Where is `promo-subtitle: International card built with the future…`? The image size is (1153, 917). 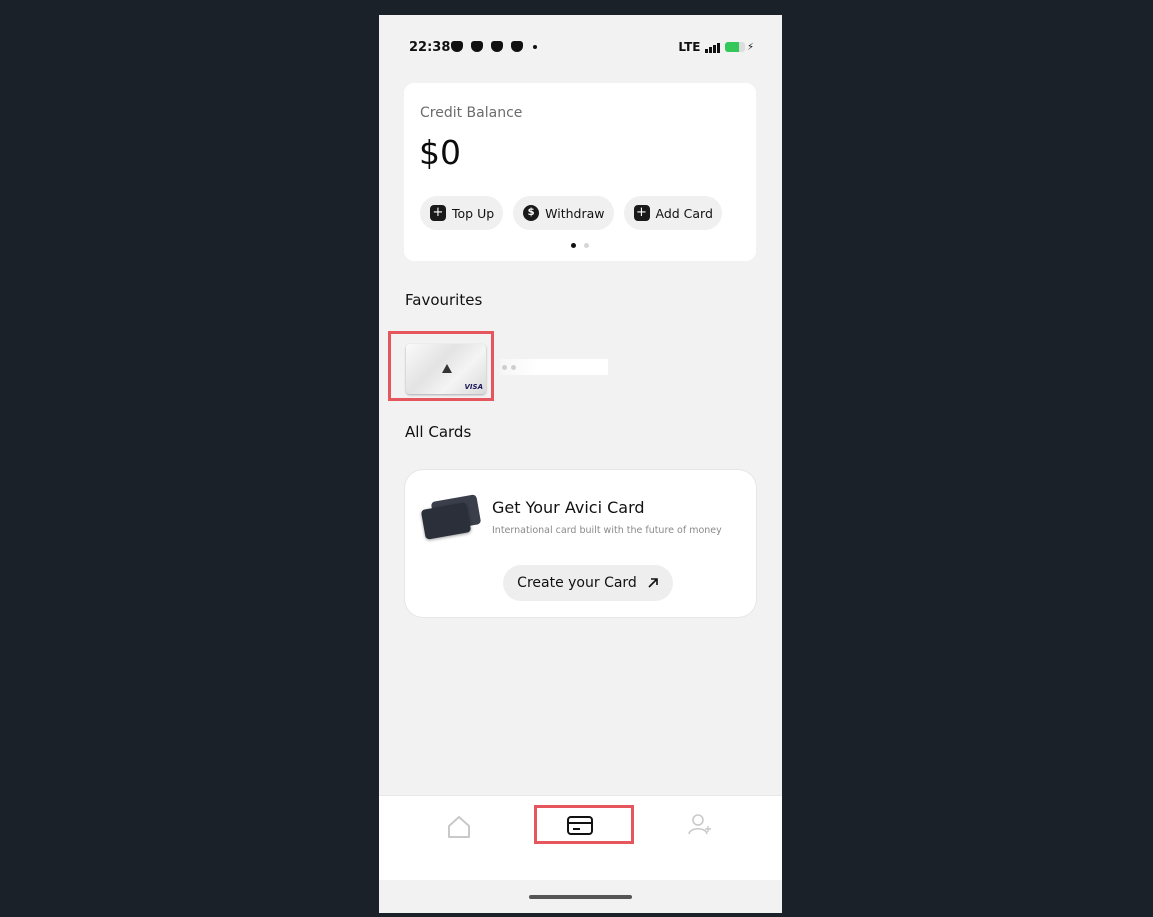 promo-subtitle: International card built with the future… is located at coordinates (607, 530).